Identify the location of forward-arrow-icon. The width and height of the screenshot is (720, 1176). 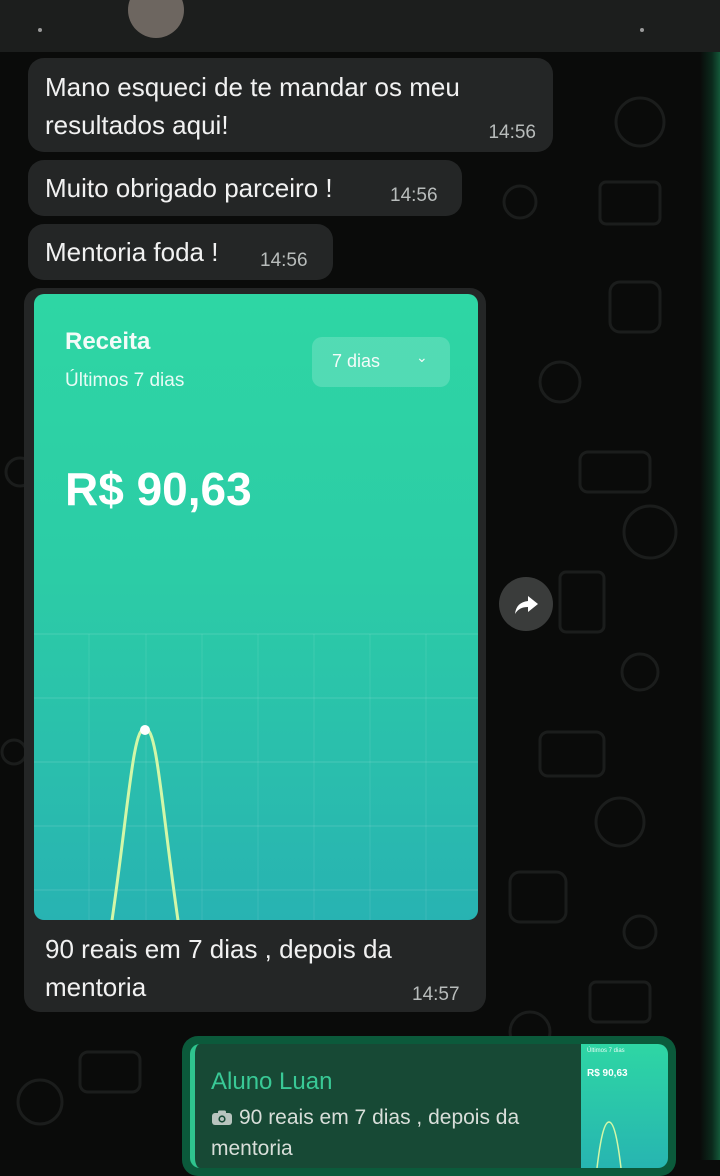
(526, 605).